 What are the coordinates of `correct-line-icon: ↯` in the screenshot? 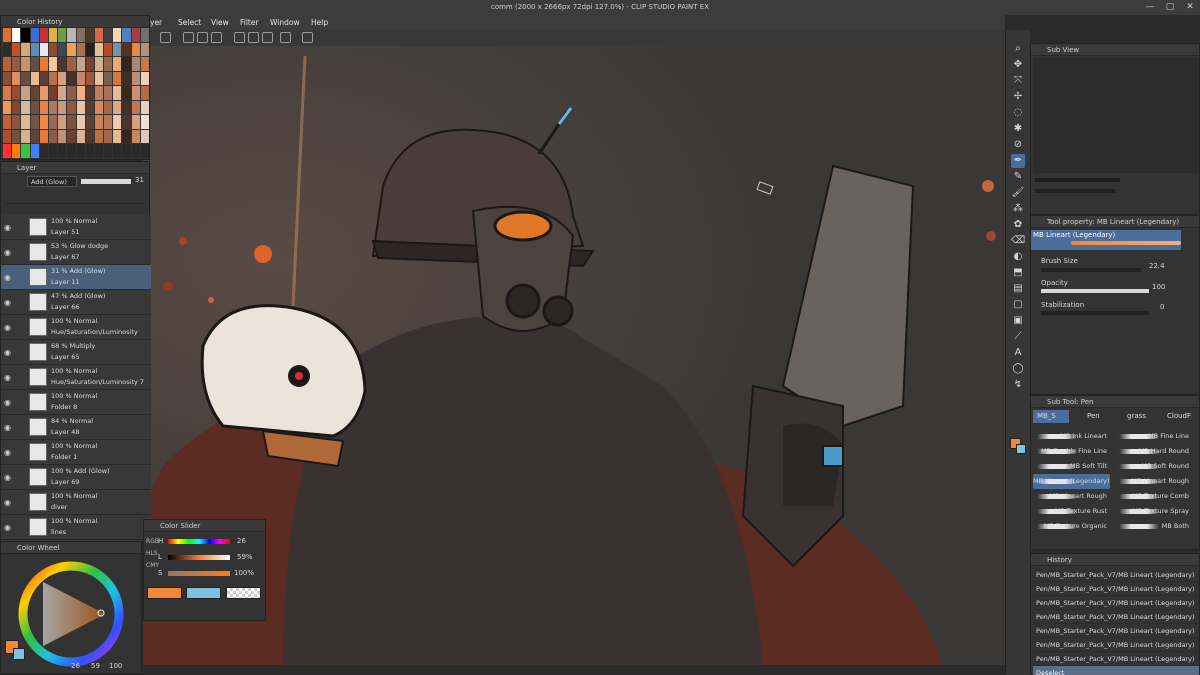 It's located at (1018, 385).